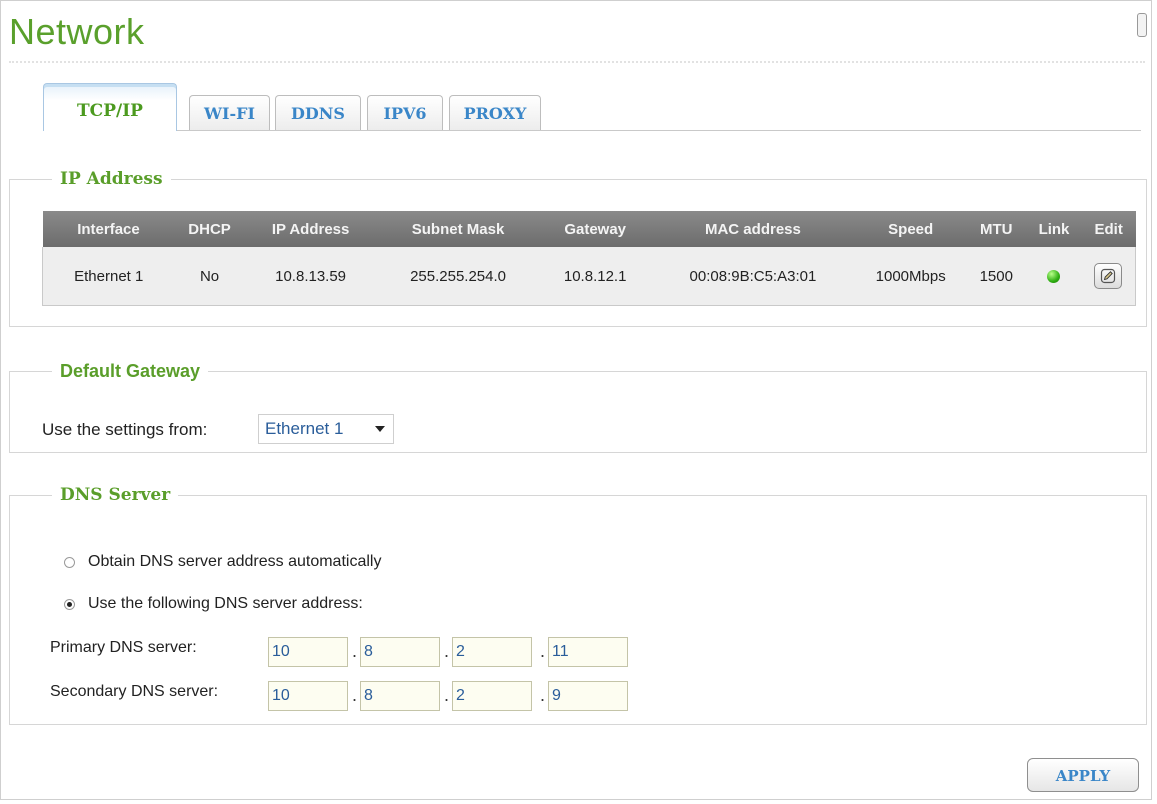  I want to click on dns-manual-label: Use the following DNS server address:, so click(225, 603).